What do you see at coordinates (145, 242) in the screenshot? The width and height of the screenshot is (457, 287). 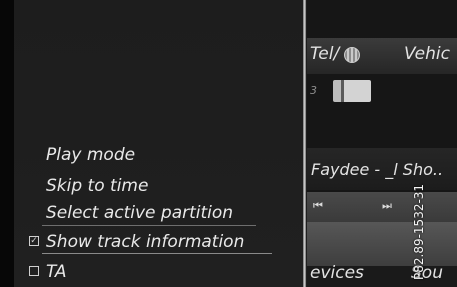 I see `menu-item-show-track-information: Show track information` at bounding box center [145, 242].